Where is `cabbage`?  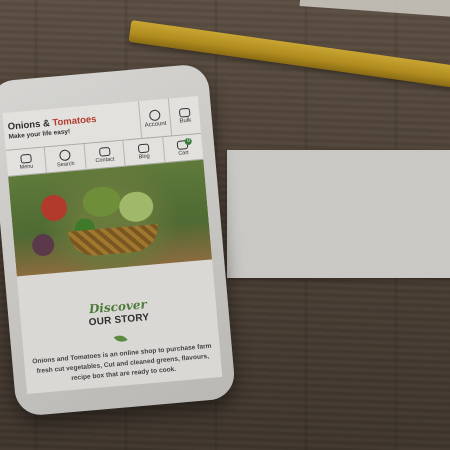 cabbage is located at coordinates (136, 207).